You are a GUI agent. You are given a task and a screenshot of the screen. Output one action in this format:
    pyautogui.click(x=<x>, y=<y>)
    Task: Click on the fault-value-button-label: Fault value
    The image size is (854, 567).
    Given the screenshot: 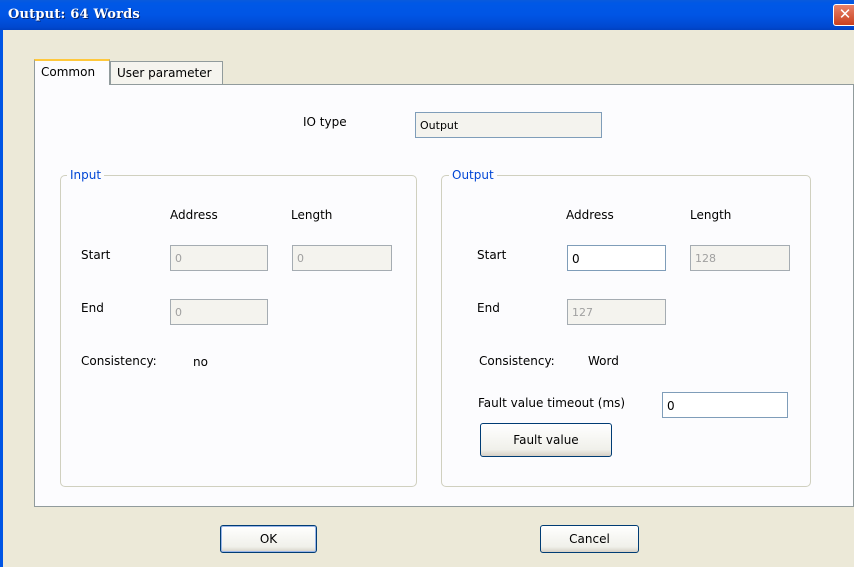 What is the action you would take?
    pyautogui.click(x=546, y=440)
    